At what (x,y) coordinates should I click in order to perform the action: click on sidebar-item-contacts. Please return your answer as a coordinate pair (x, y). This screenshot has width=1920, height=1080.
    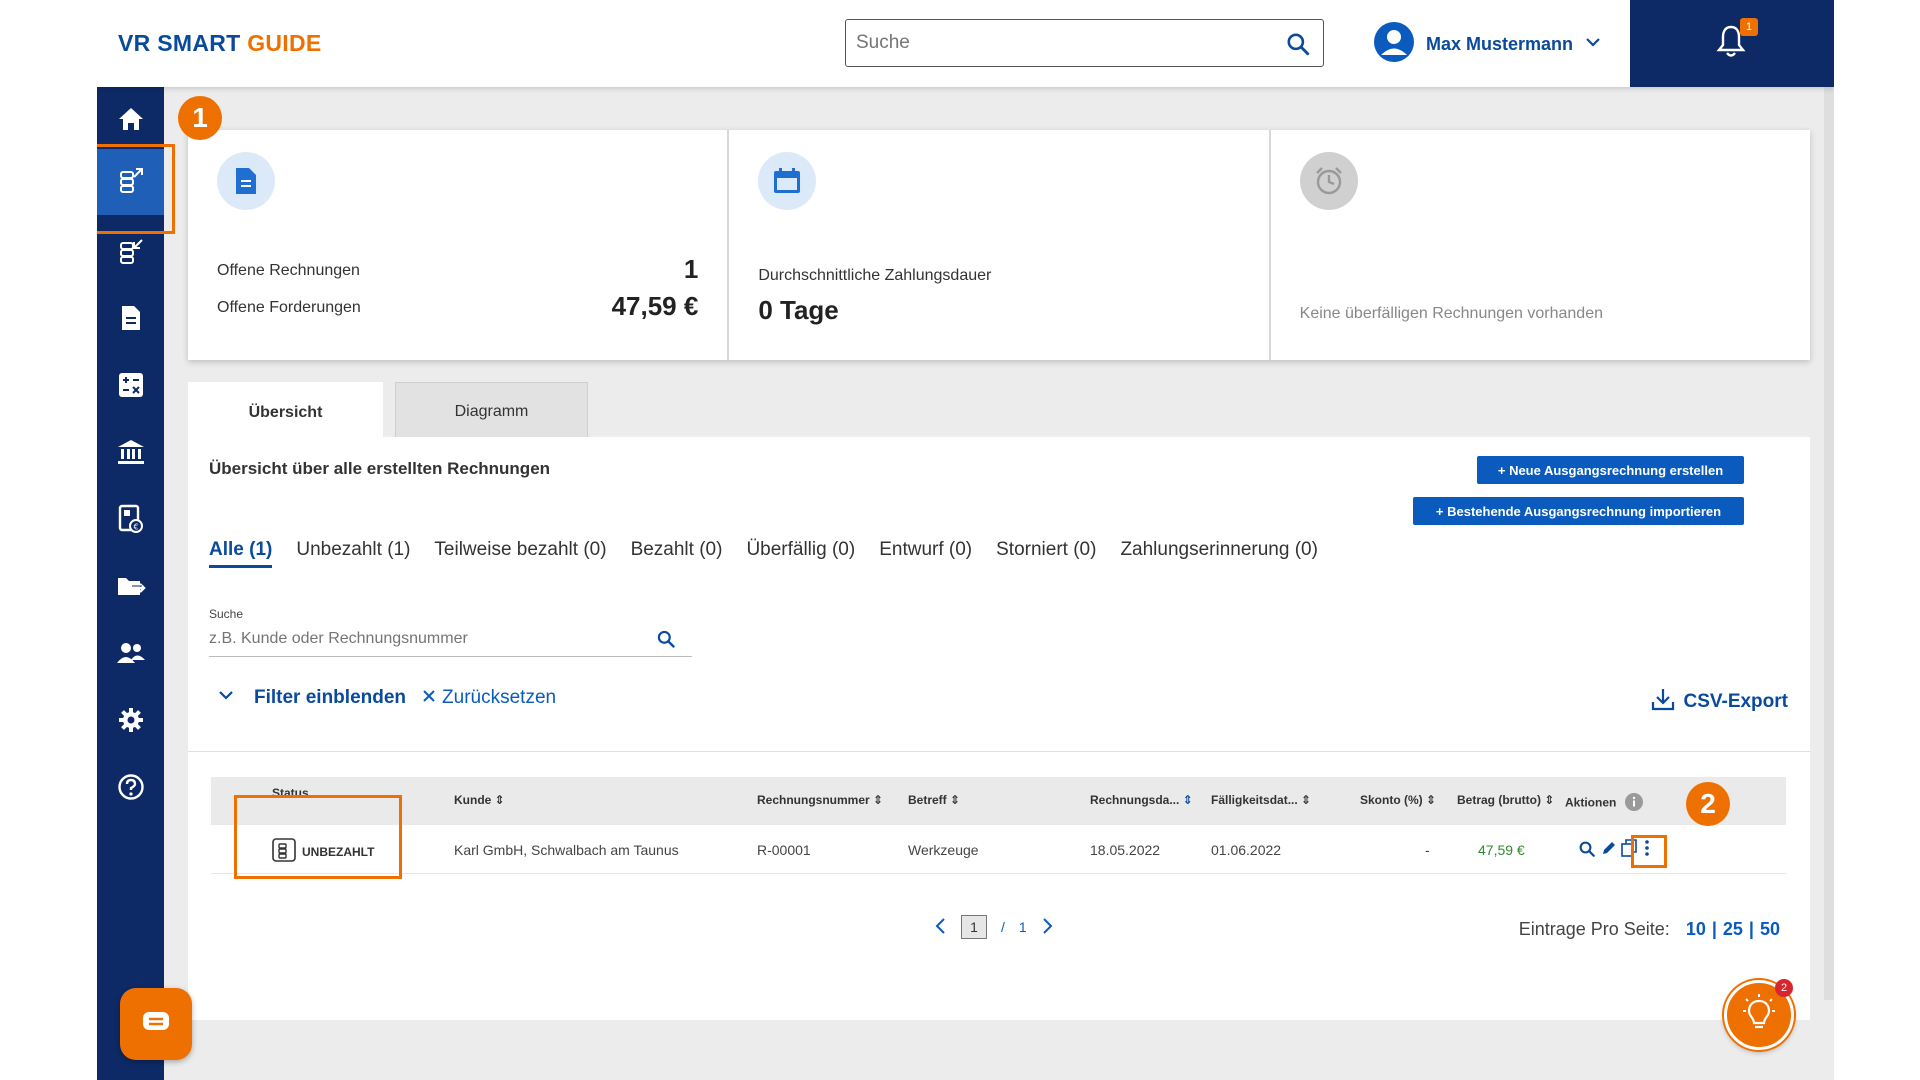
    Looking at the image, I should click on (130, 655).